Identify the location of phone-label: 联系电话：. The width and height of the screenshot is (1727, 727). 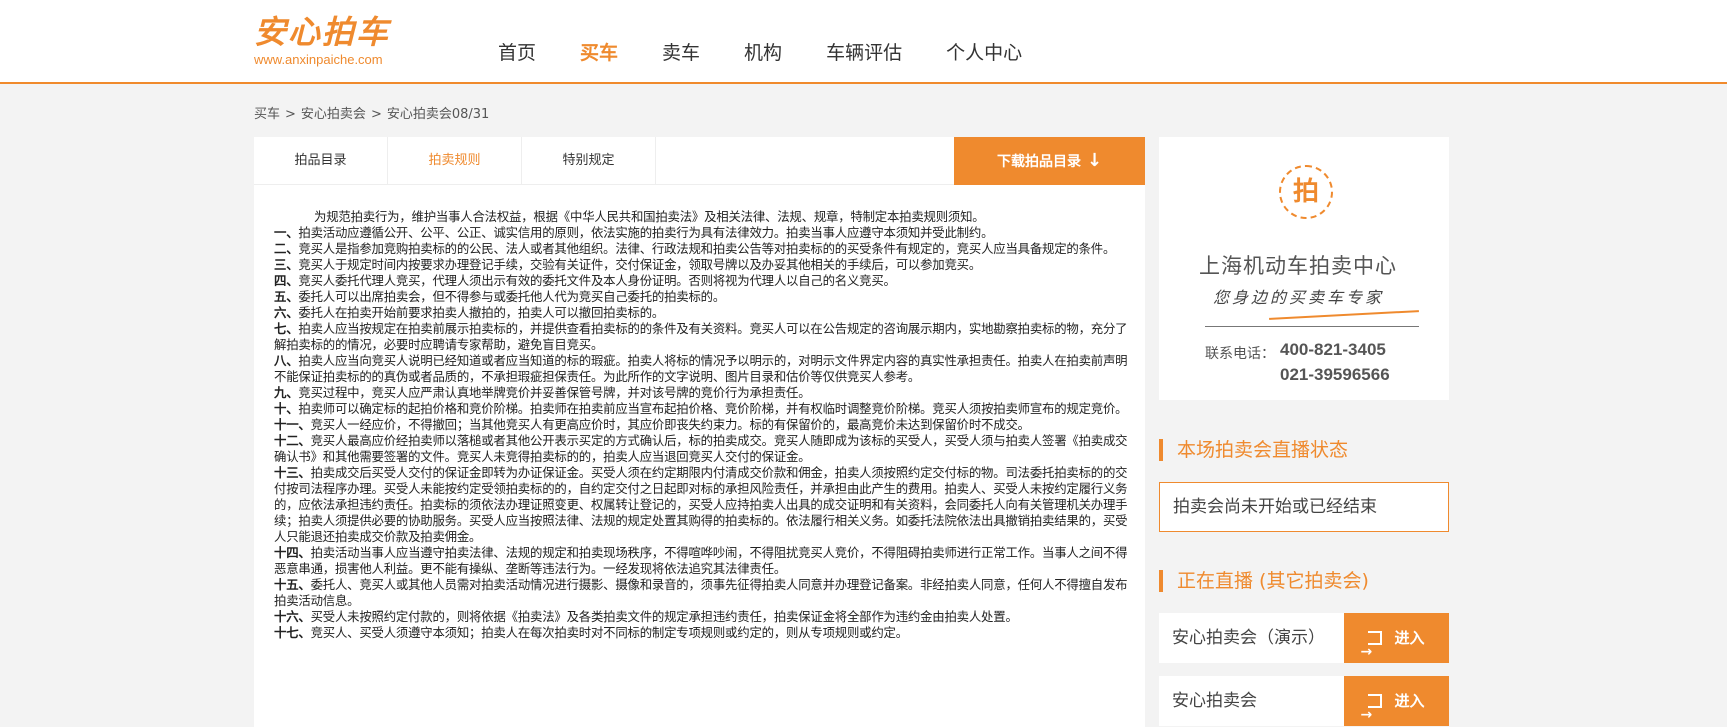
(1240, 354).